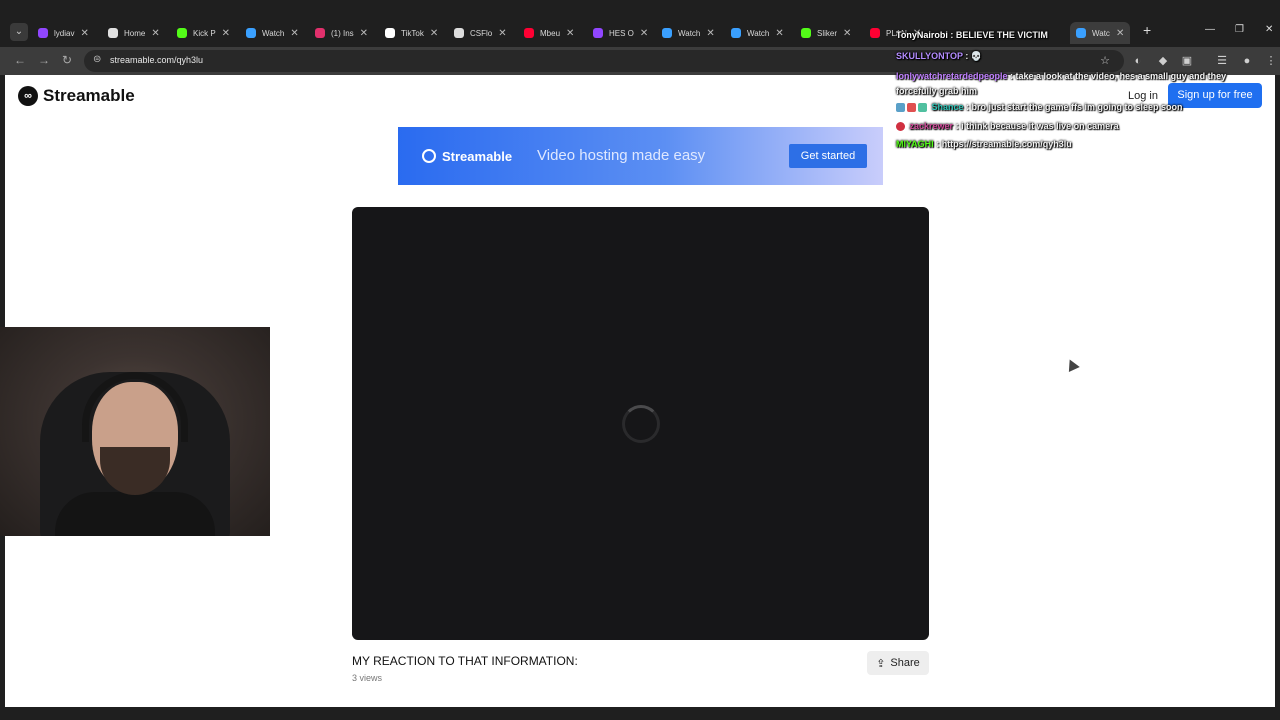 The width and height of the screenshot is (1280, 720). What do you see at coordinates (67, 60) in the screenshot?
I see `reload-icon: ↻` at bounding box center [67, 60].